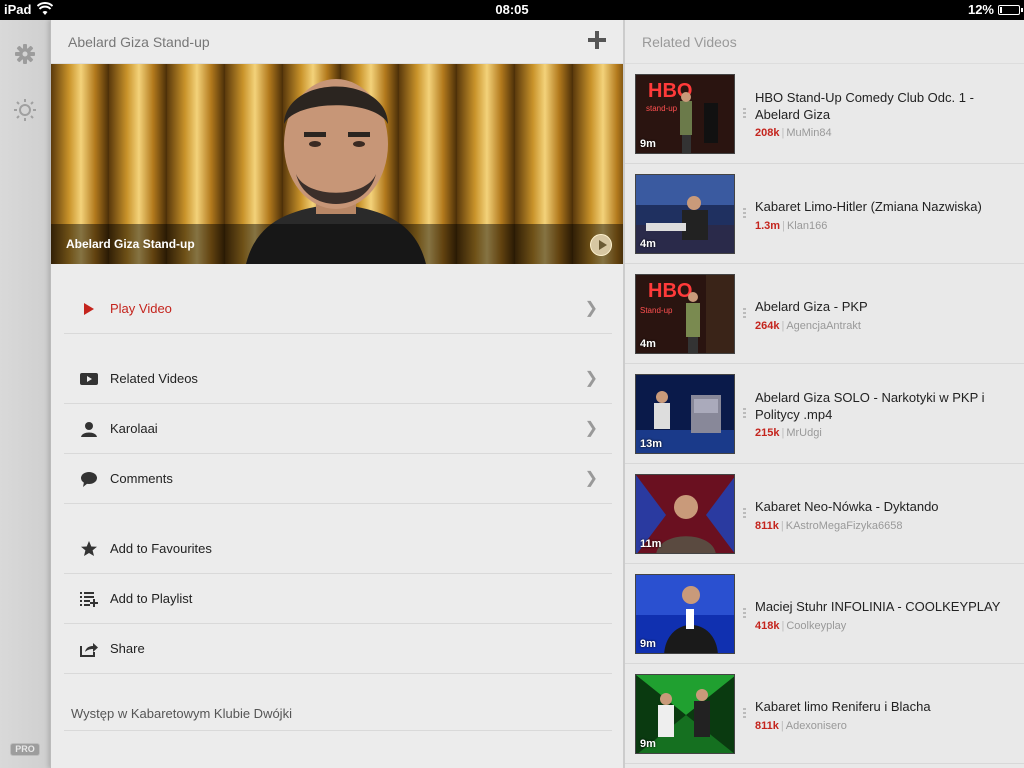 The image size is (1024, 768). What do you see at coordinates (181, 713) in the screenshot?
I see `video-description: Występ w Kabaretowym Klubie Dwójki` at bounding box center [181, 713].